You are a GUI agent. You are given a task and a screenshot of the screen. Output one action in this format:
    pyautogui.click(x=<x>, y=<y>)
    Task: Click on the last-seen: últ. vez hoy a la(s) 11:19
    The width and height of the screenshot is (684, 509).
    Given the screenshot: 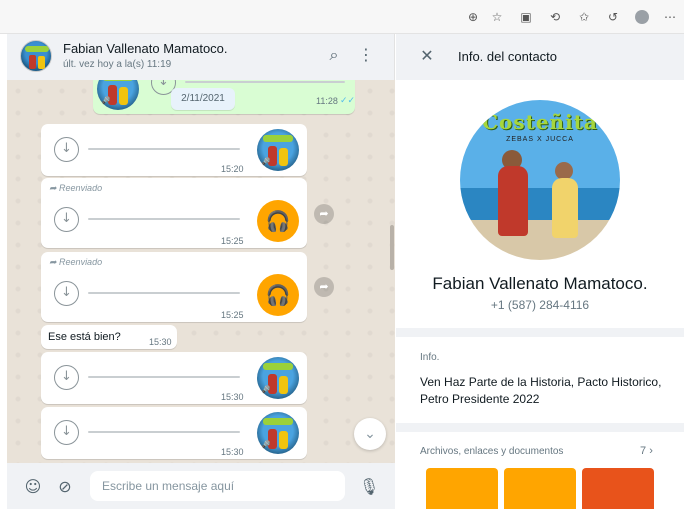 What is the action you would take?
    pyautogui.click(x=117, y=64)
    